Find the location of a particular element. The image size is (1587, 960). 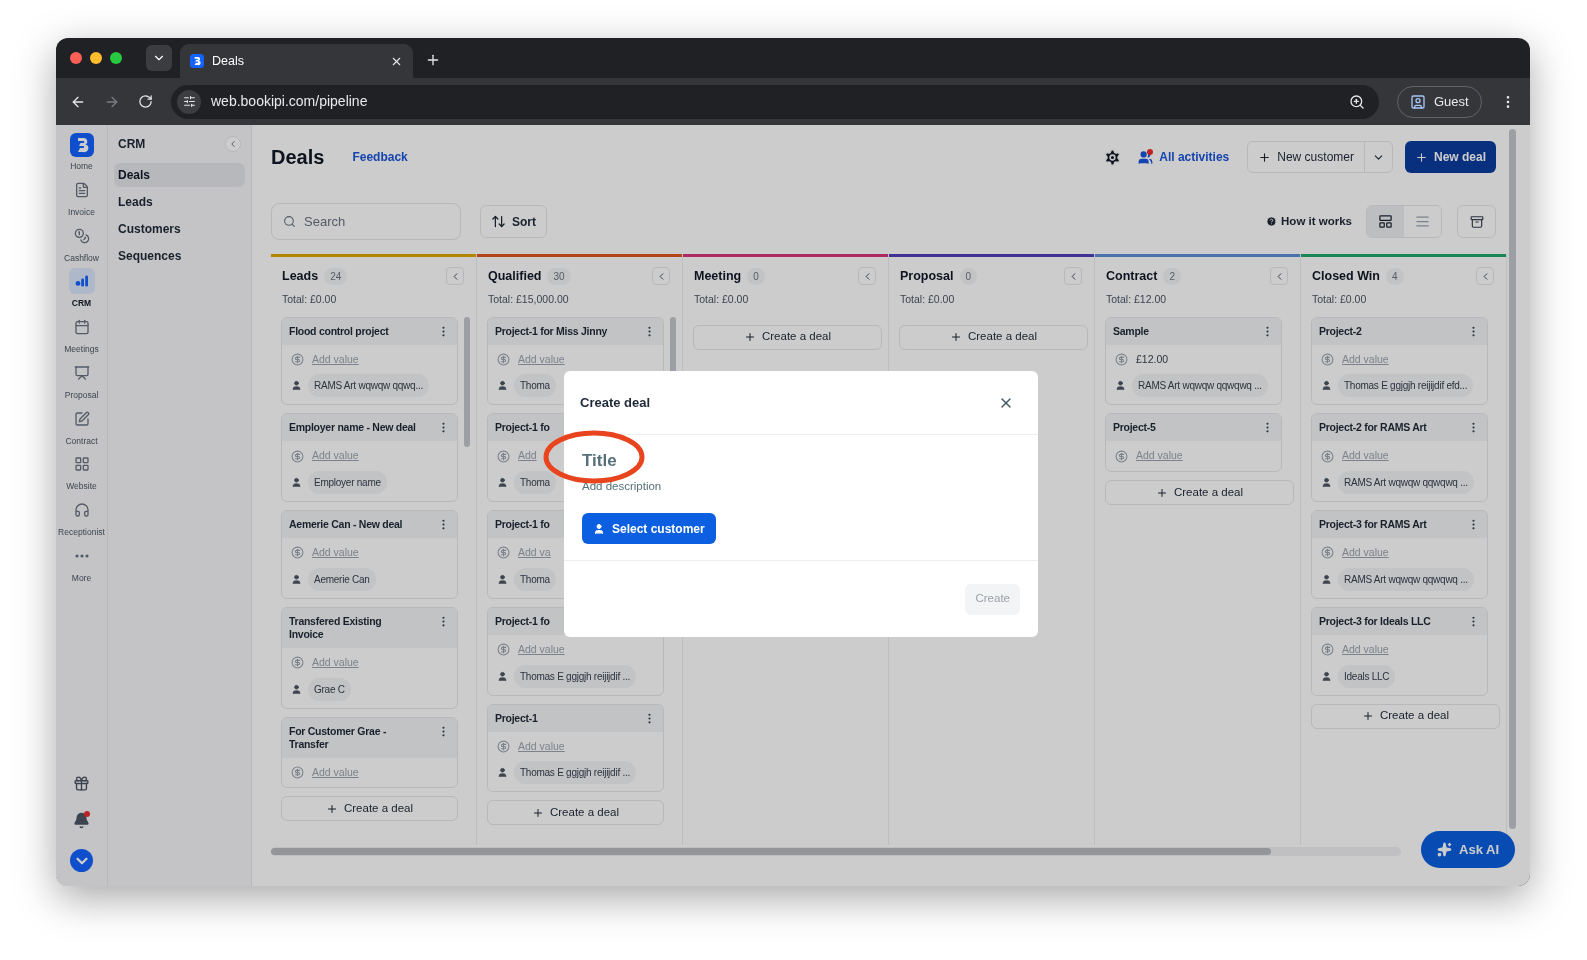

rail-label: Home is located at coordinates (81, 166).